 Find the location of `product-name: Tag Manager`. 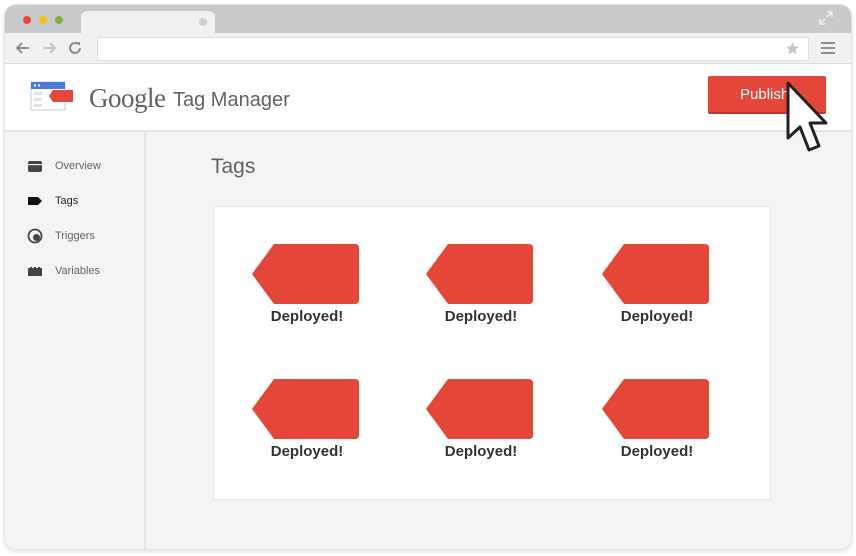

product-name: Tag Manager is located at coordinates (231, 100).